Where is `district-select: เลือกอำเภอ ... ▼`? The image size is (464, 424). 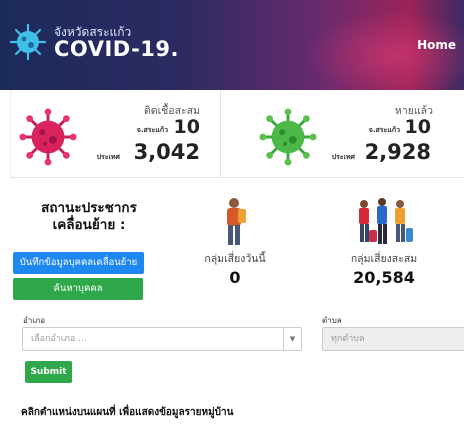 district-select: เลือกอำเภอ ... ▼ is located at coordinates (162, 339).